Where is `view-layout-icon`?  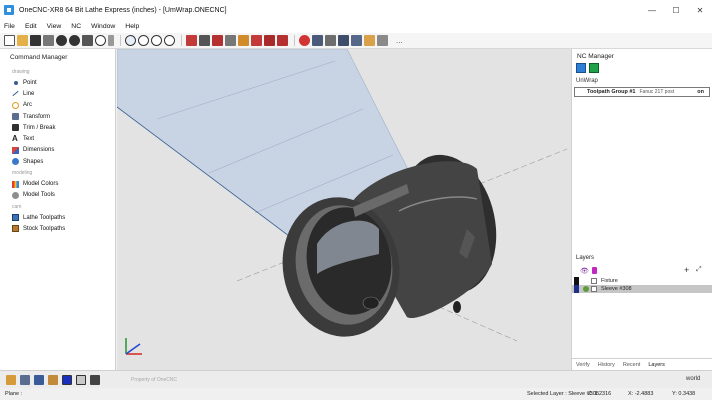 view-layout-icon is located at coordinates (269, 40).